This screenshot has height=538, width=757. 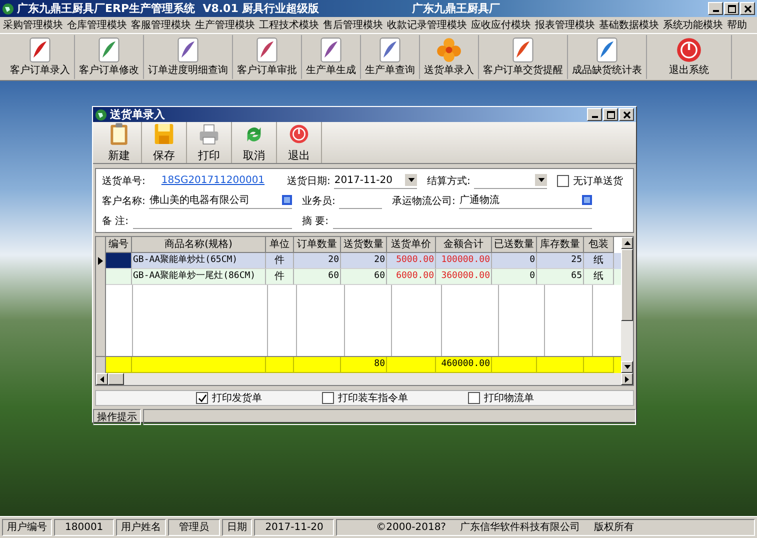 What do you see at coordinates (194, 527) in the screenshot?
I see `status-value: 管理员` at bounding box center [194, 527].